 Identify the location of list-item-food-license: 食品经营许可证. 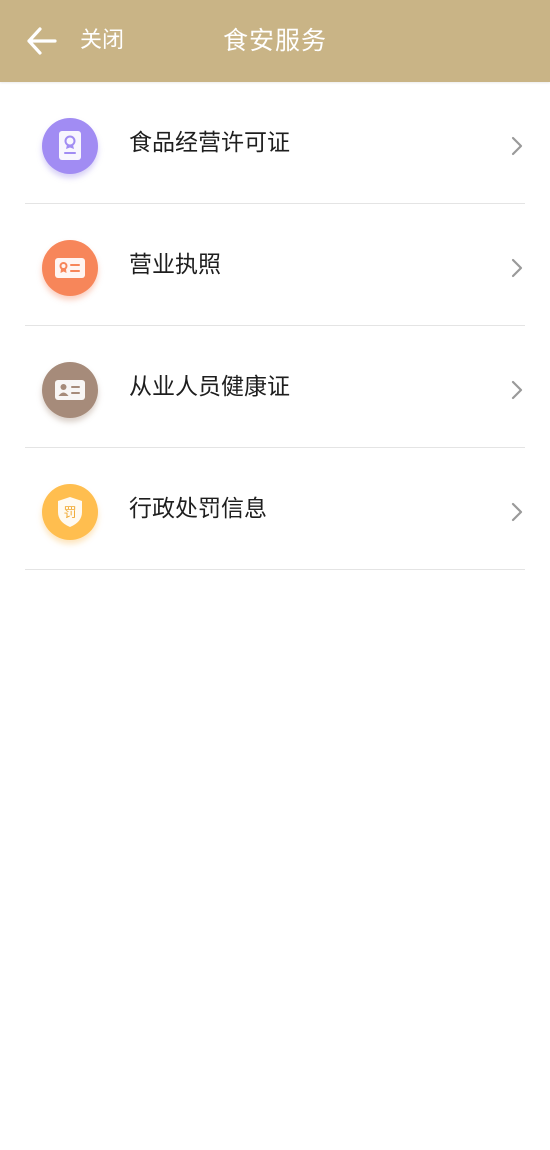
(275, 143).